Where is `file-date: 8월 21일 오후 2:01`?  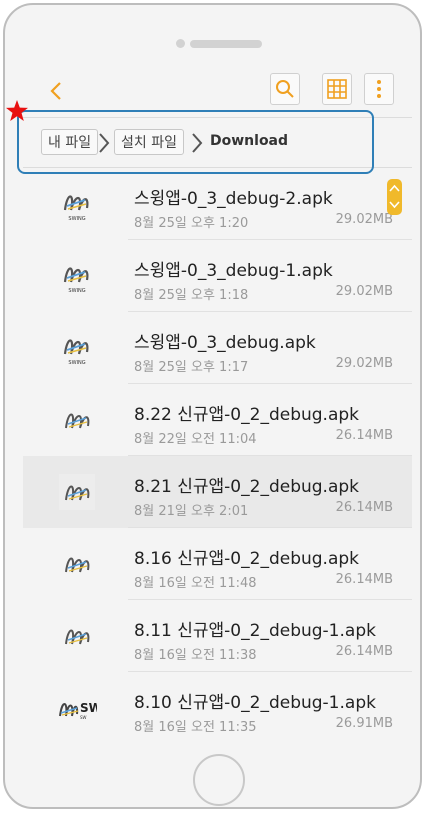
file-date: 8월 21일 오후 2:01 is located at coordinates (191, 511).